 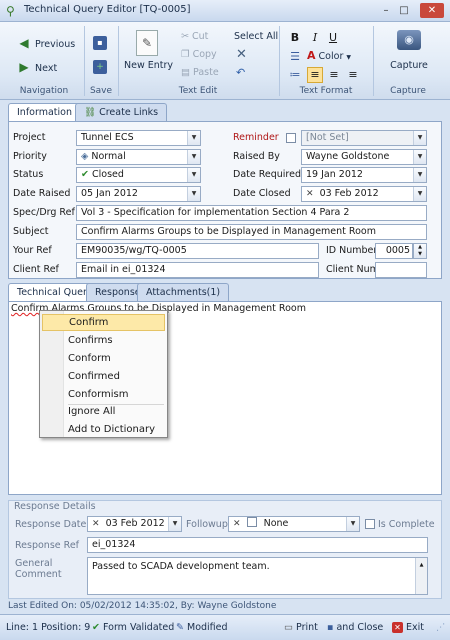 I want to click on date-required-picker: 19 Jan 2012 ▼, so click(x=364, y=175).